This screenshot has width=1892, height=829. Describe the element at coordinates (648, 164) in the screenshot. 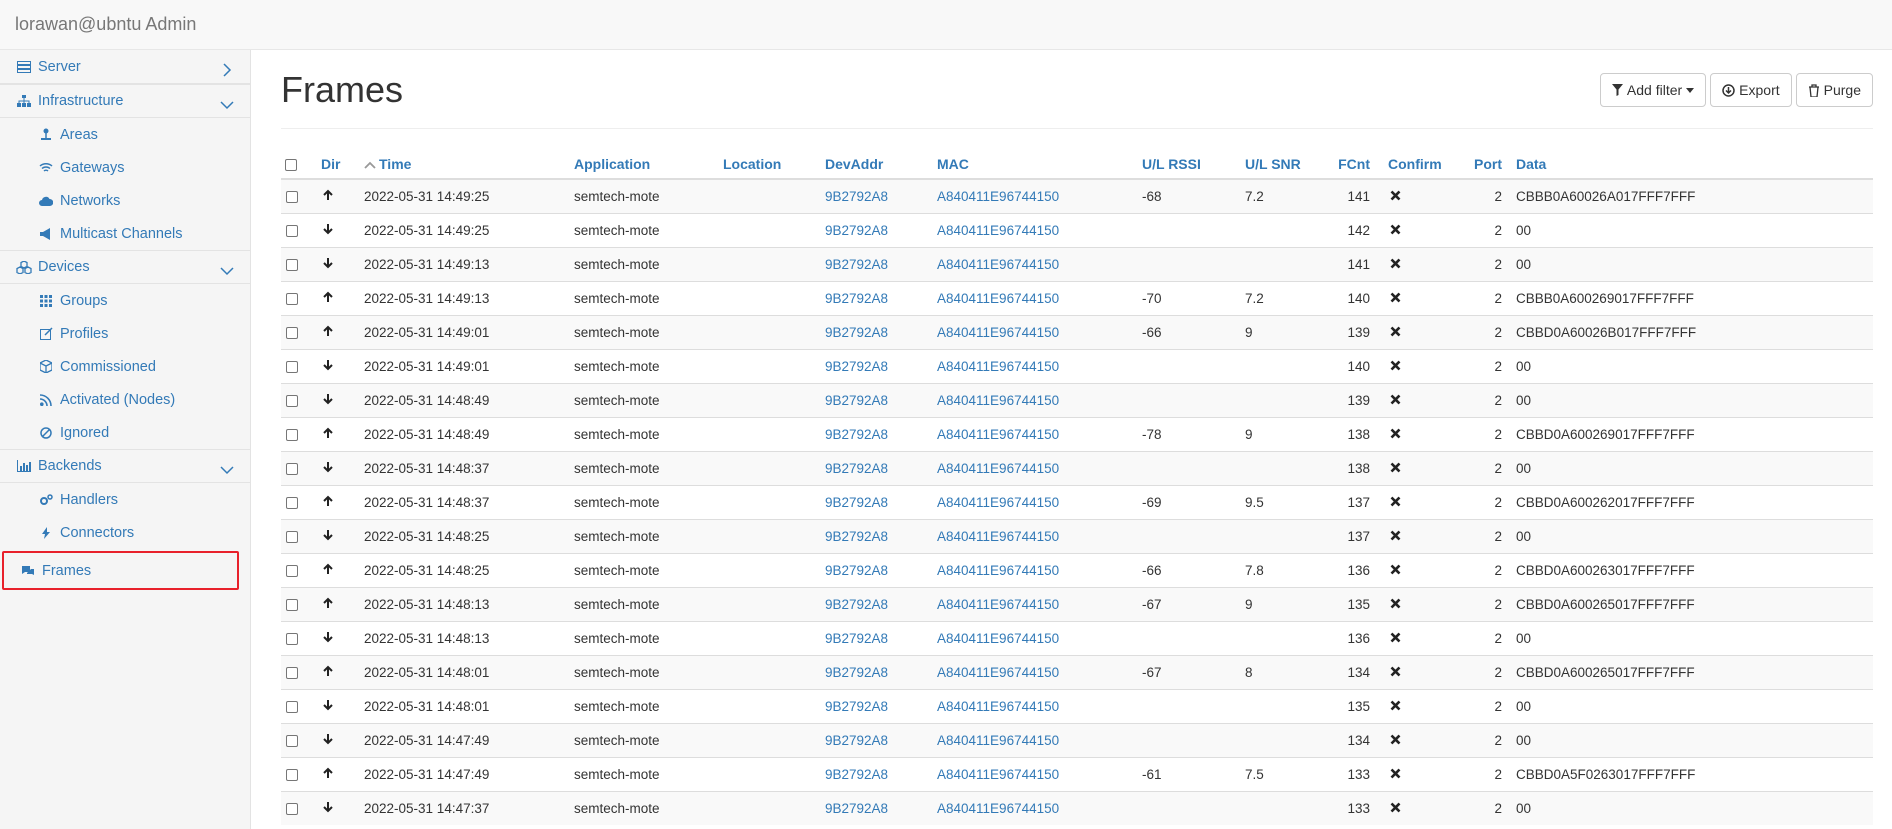

I see `col-application: Application` at that location.